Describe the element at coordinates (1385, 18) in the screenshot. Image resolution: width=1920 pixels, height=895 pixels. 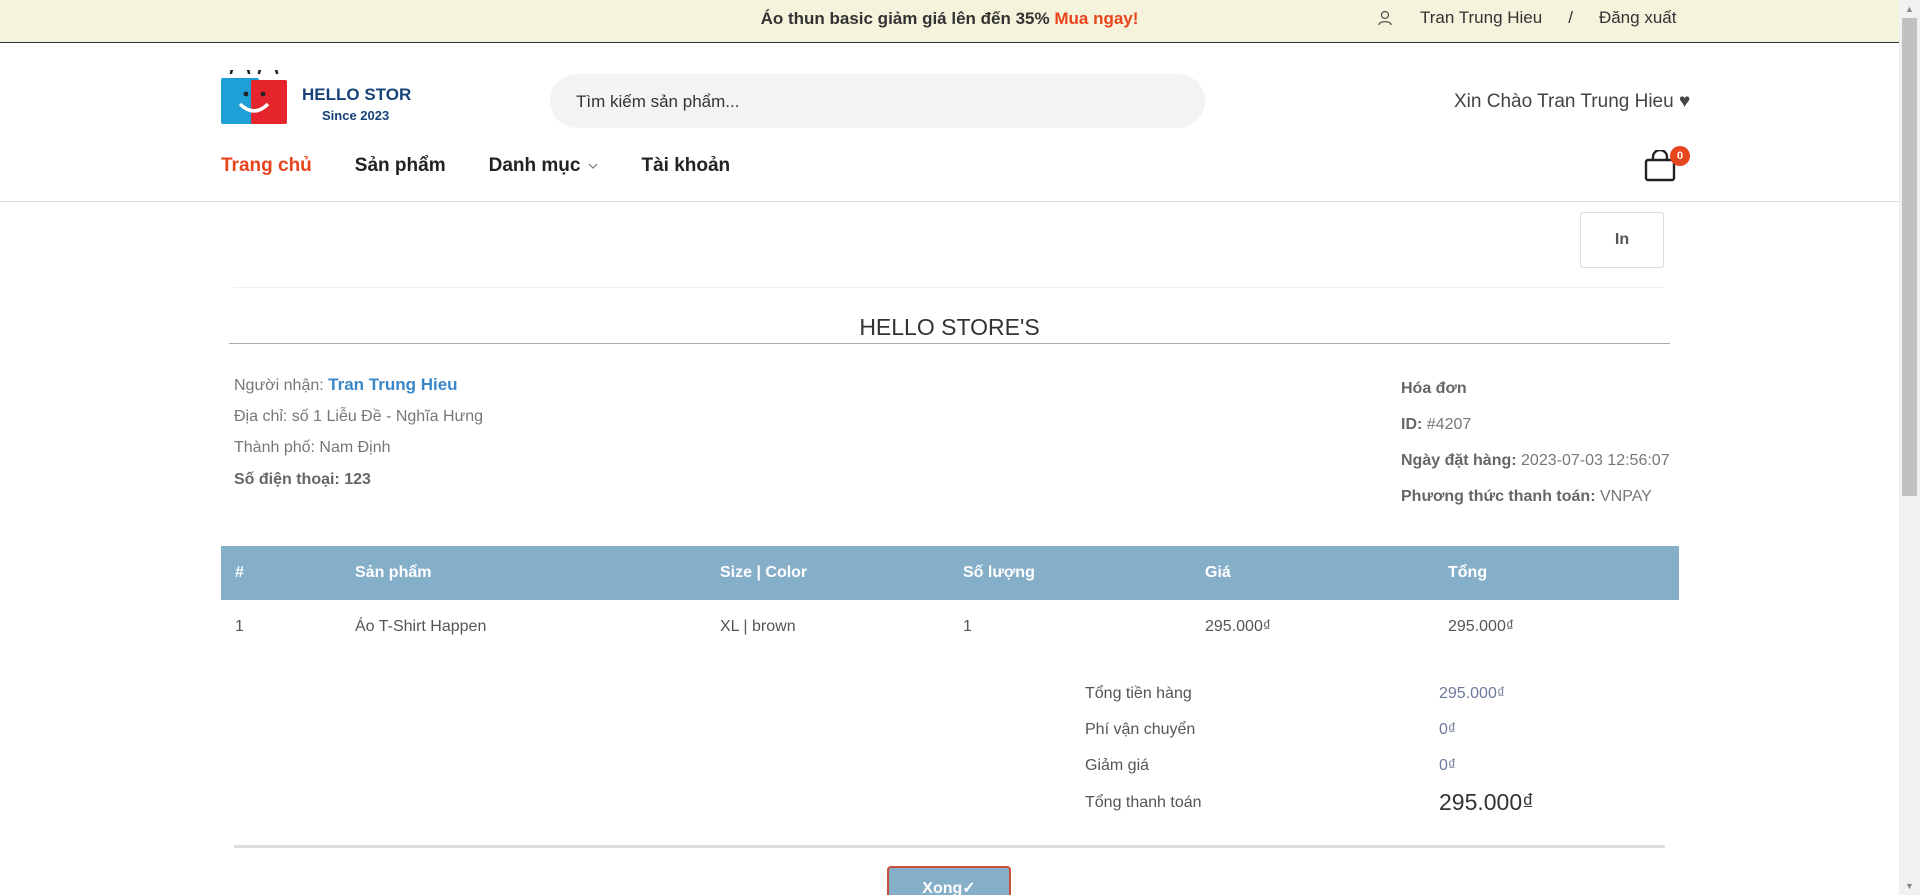
I see `user-icon` at that location.